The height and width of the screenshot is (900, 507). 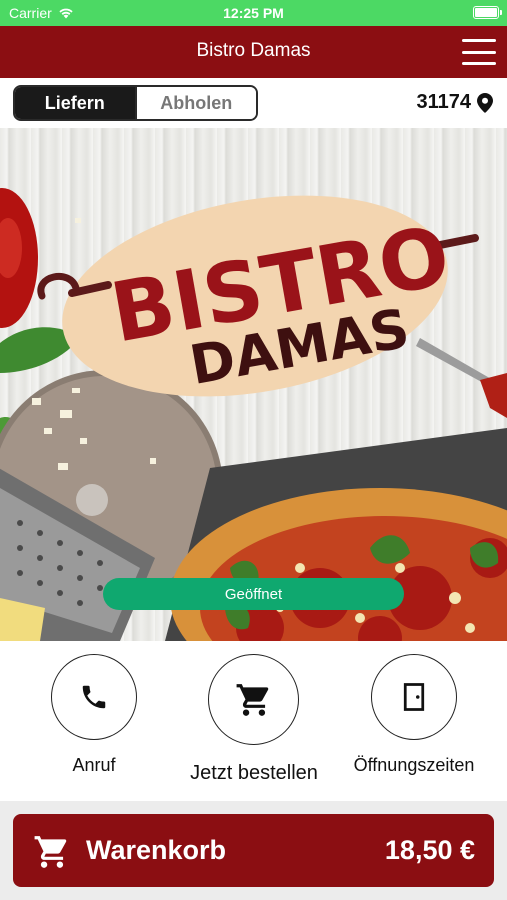 I want to click on order-now-label: Jetzt bestellen, so click(x=254, y=773).